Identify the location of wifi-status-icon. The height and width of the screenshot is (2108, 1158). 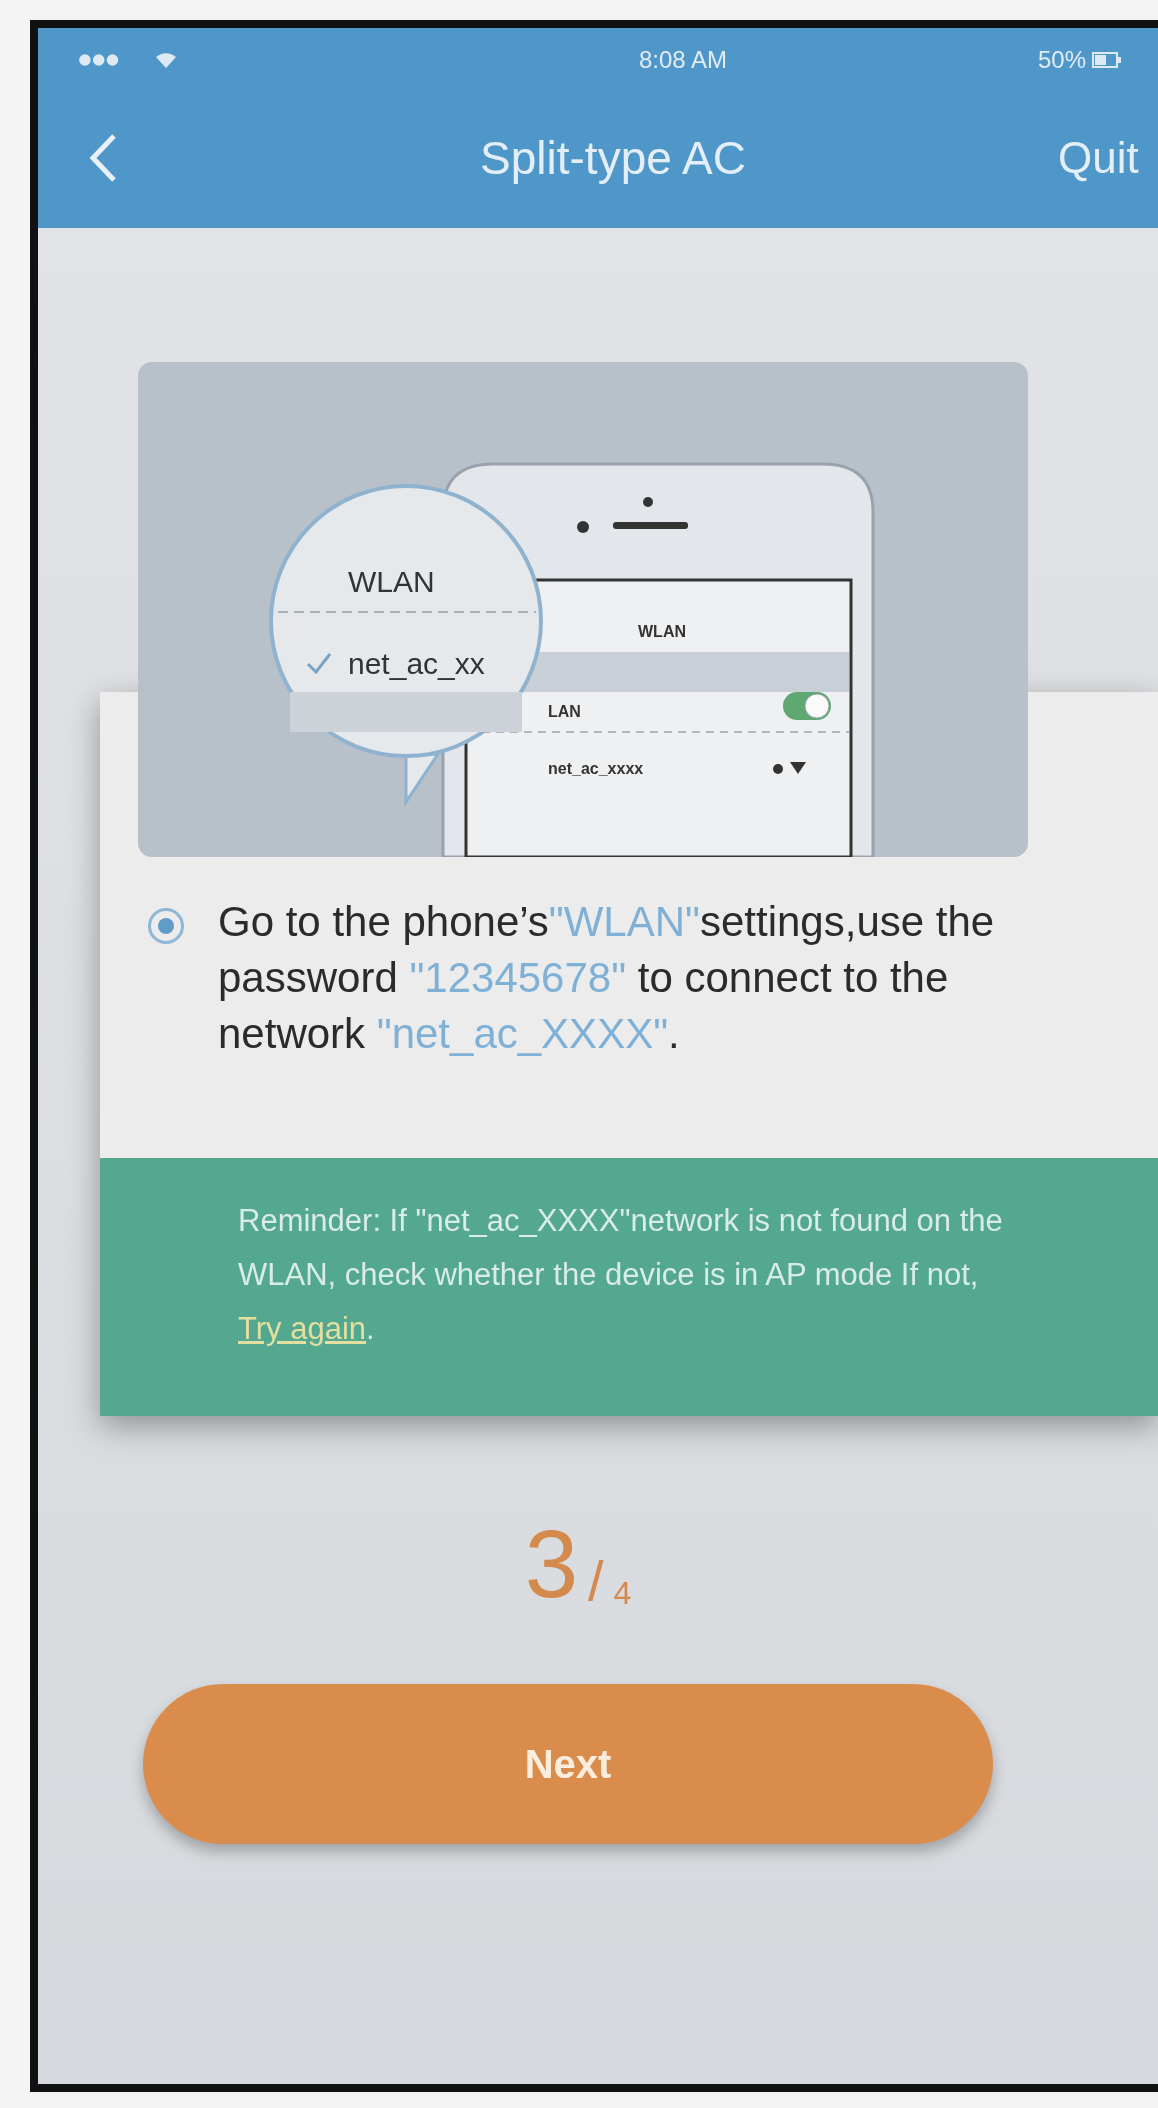
(789, 768).